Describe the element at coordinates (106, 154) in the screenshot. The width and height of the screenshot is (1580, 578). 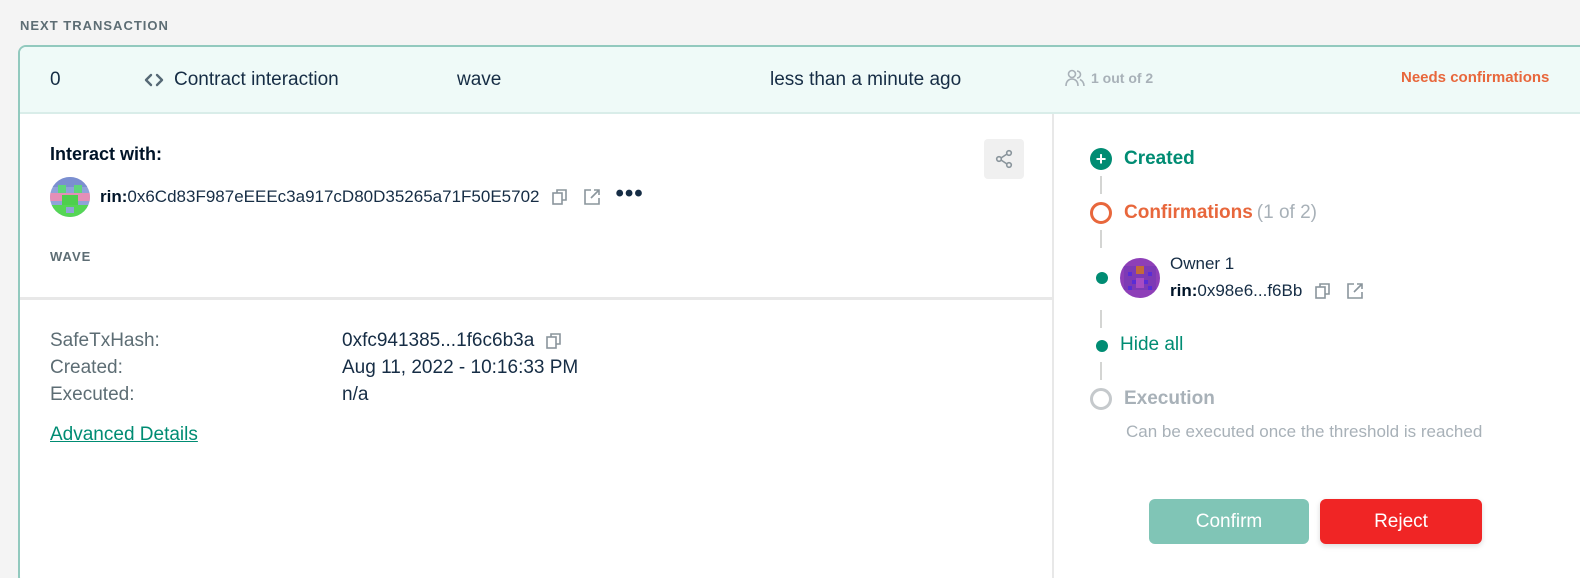
I see `interact-with-title: Interact with:` at that location.